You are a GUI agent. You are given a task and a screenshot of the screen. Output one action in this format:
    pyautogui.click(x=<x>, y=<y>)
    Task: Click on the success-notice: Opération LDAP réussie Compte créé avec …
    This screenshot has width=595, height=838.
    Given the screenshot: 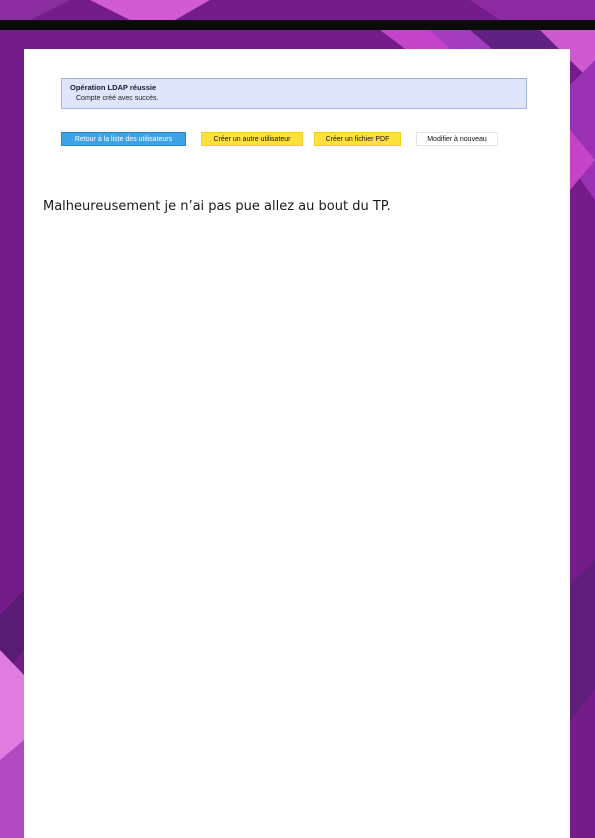 What is the action you would take?
    pyautogui.click(x=294, y=93)
    